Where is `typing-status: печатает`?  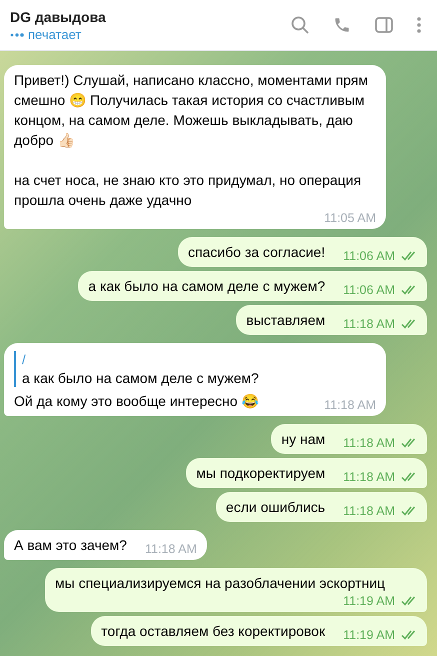 typing-status: печатает is located at coordinates (55, 35).